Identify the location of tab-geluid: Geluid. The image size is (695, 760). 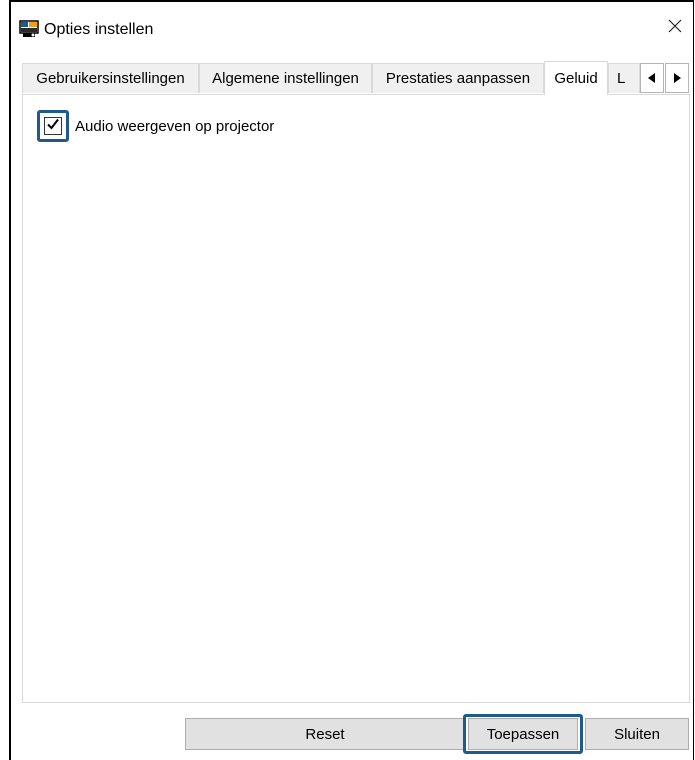
(576, 78).